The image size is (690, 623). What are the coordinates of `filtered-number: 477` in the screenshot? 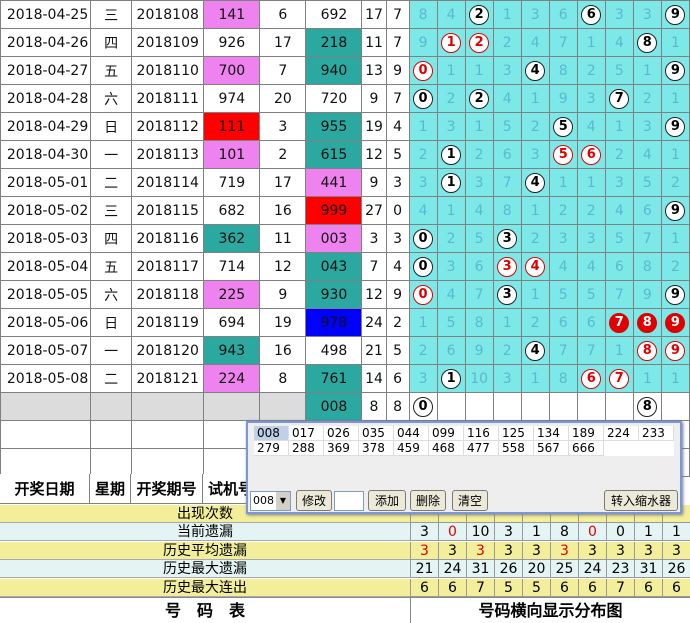 It's located at (481, 448).